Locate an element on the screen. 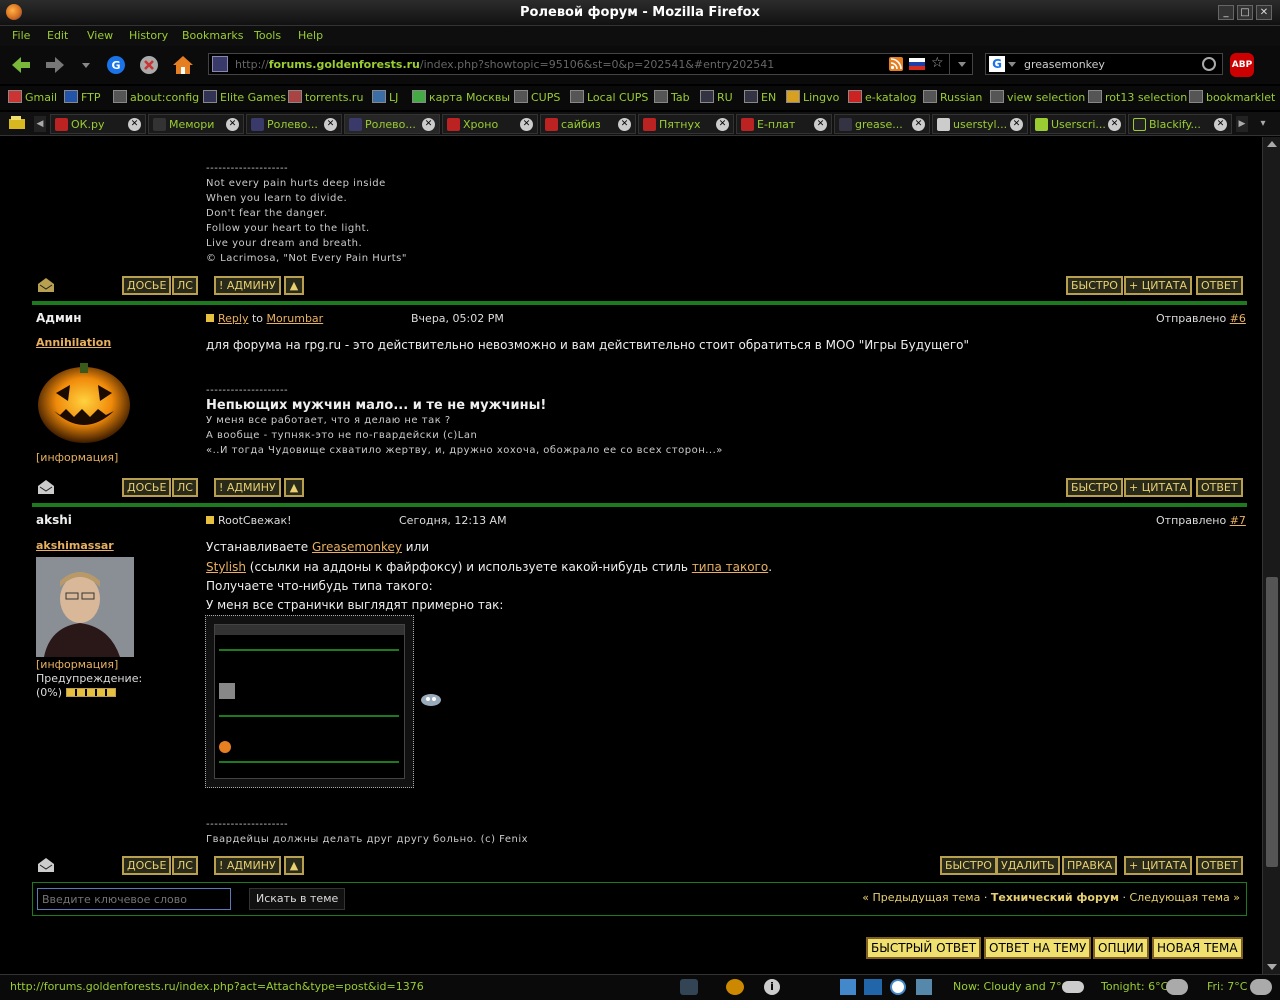 This screenshot has width=1280, height=1000. back-arrow-icon is located at coordinates (21, 65).